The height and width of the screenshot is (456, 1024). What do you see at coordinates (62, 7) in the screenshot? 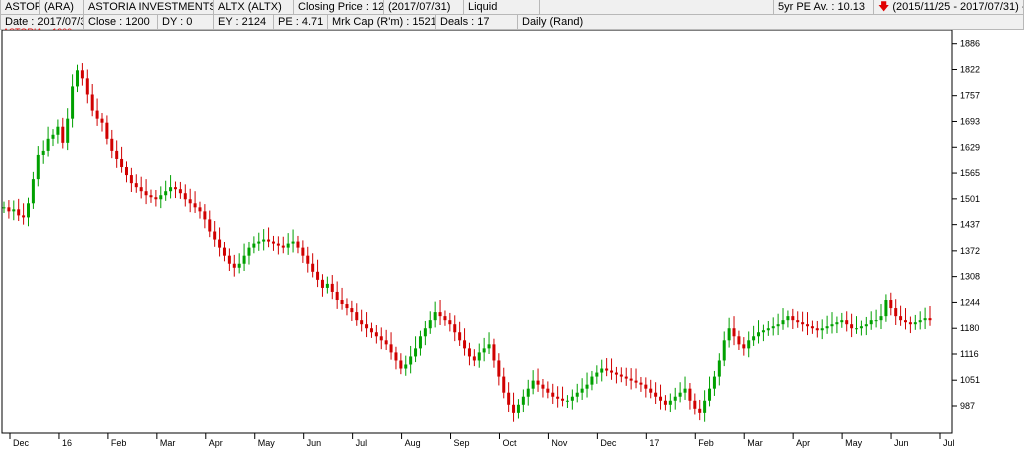
I see `ticker-code: (ARA)` at bounding box center [62, 7].